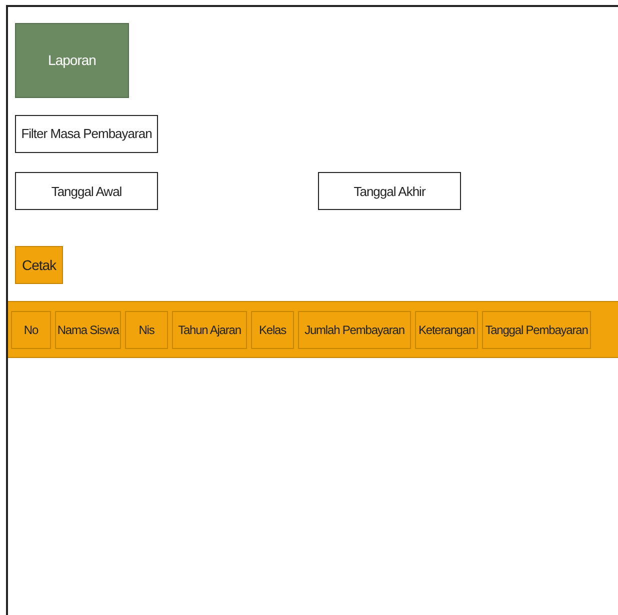 The width and height of the screenshot is (618, 615). What do you see at coordinates (86, 134) in the screenshot?
I see `filter-label: Filter Masa Pembayaran` at bounding box center [86, 134].